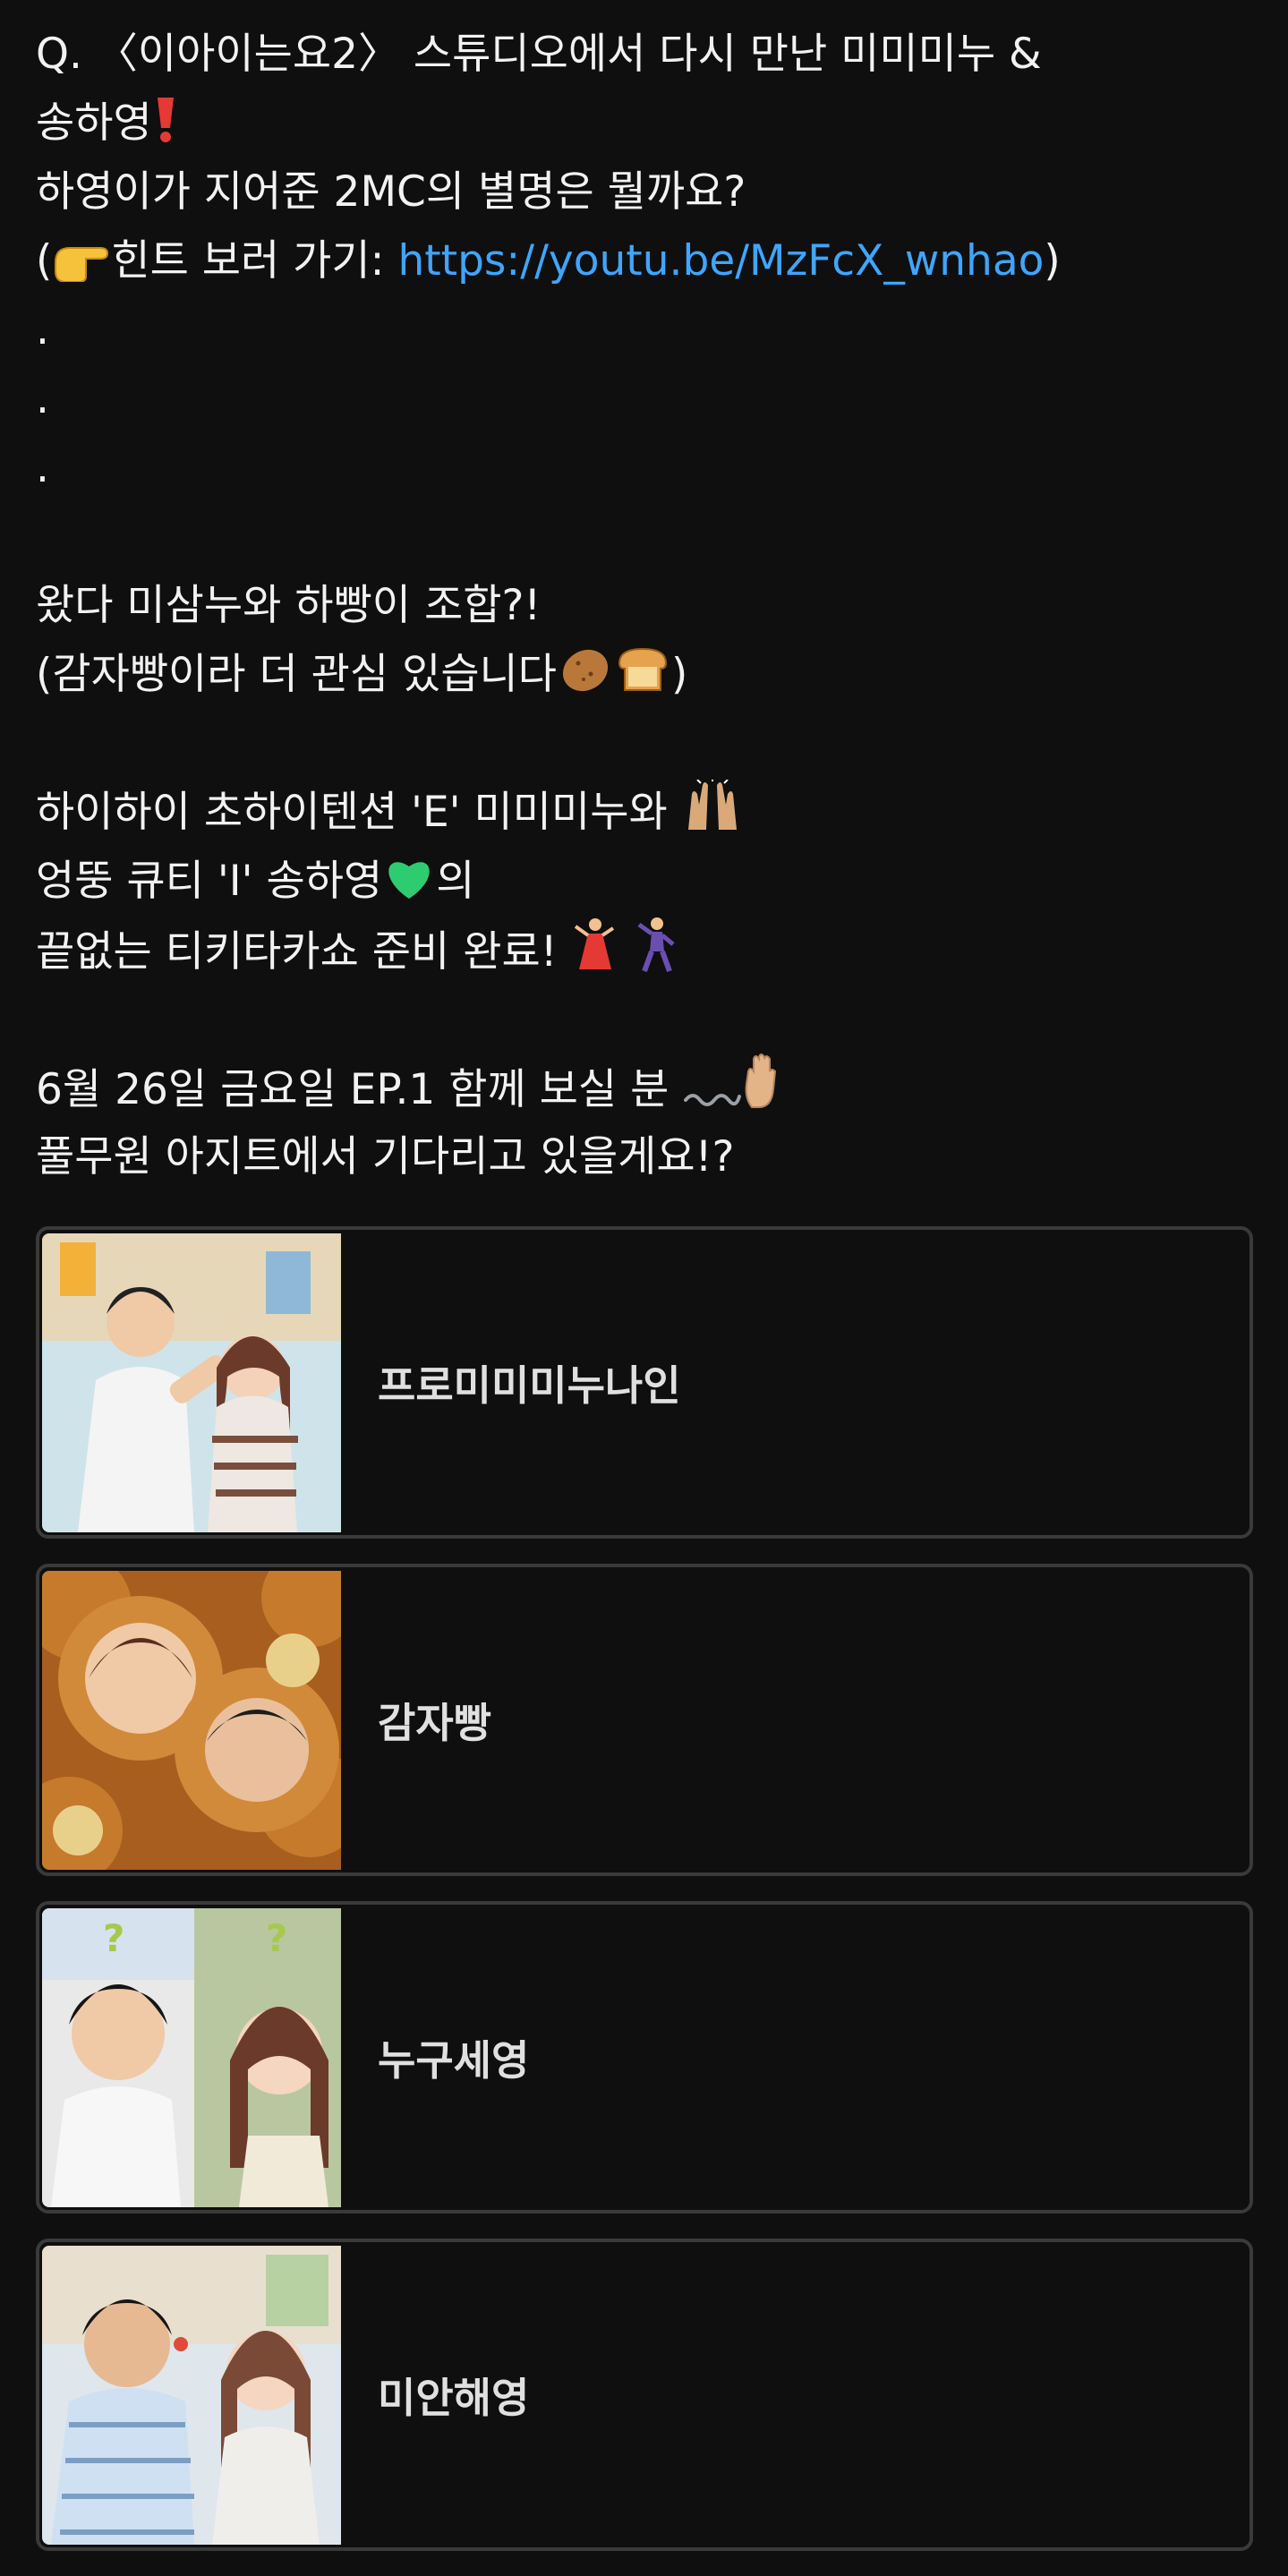 The height and width of the screenshot is (2576, 1288). What do you see at coordinates (529, 1385) in the screenshot?
I see `option-label: 프로미미미누나인` at bounding box center [529, 1385].